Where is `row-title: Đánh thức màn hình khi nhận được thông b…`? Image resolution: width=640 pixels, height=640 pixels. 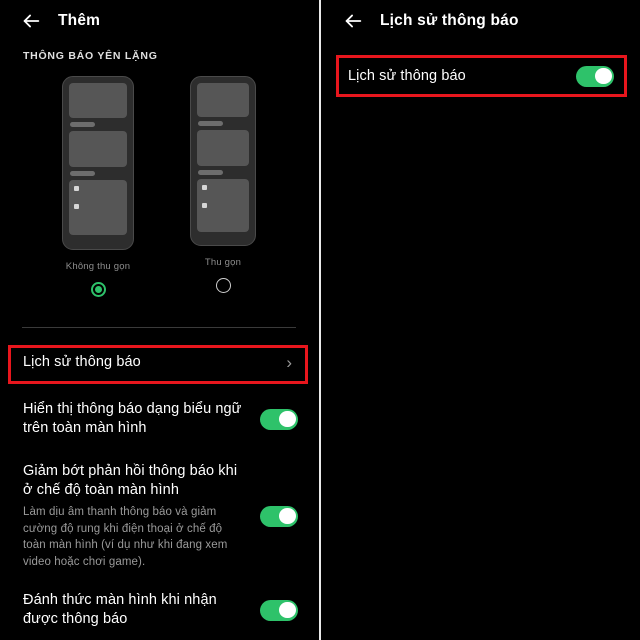 row-title: Đánh thức màn hình khi nhận được thông b… is located at coordinates (120, 609).